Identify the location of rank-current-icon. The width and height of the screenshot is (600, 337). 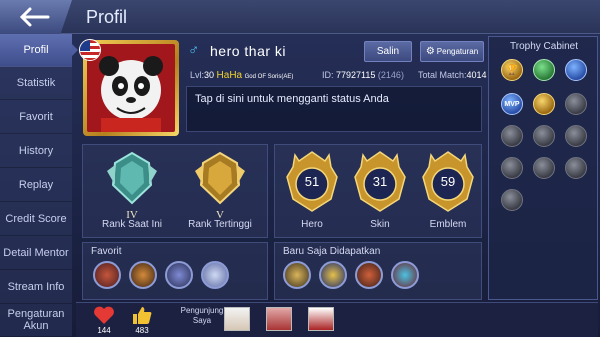
(132, 178).